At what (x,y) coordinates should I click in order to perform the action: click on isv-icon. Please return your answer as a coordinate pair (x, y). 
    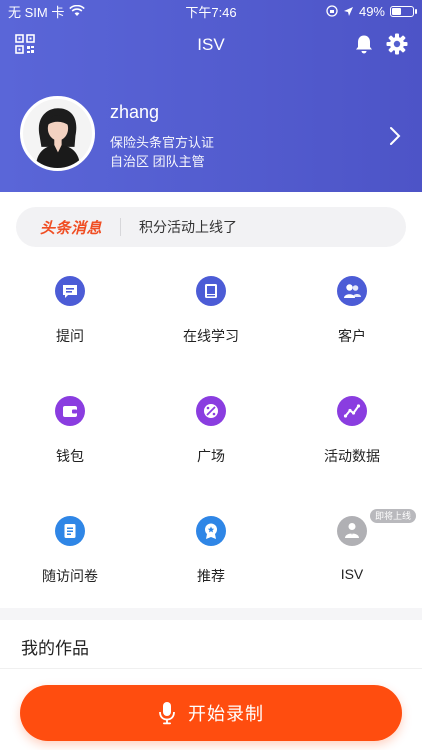
    Looking at the image, I should click on (352, 531).